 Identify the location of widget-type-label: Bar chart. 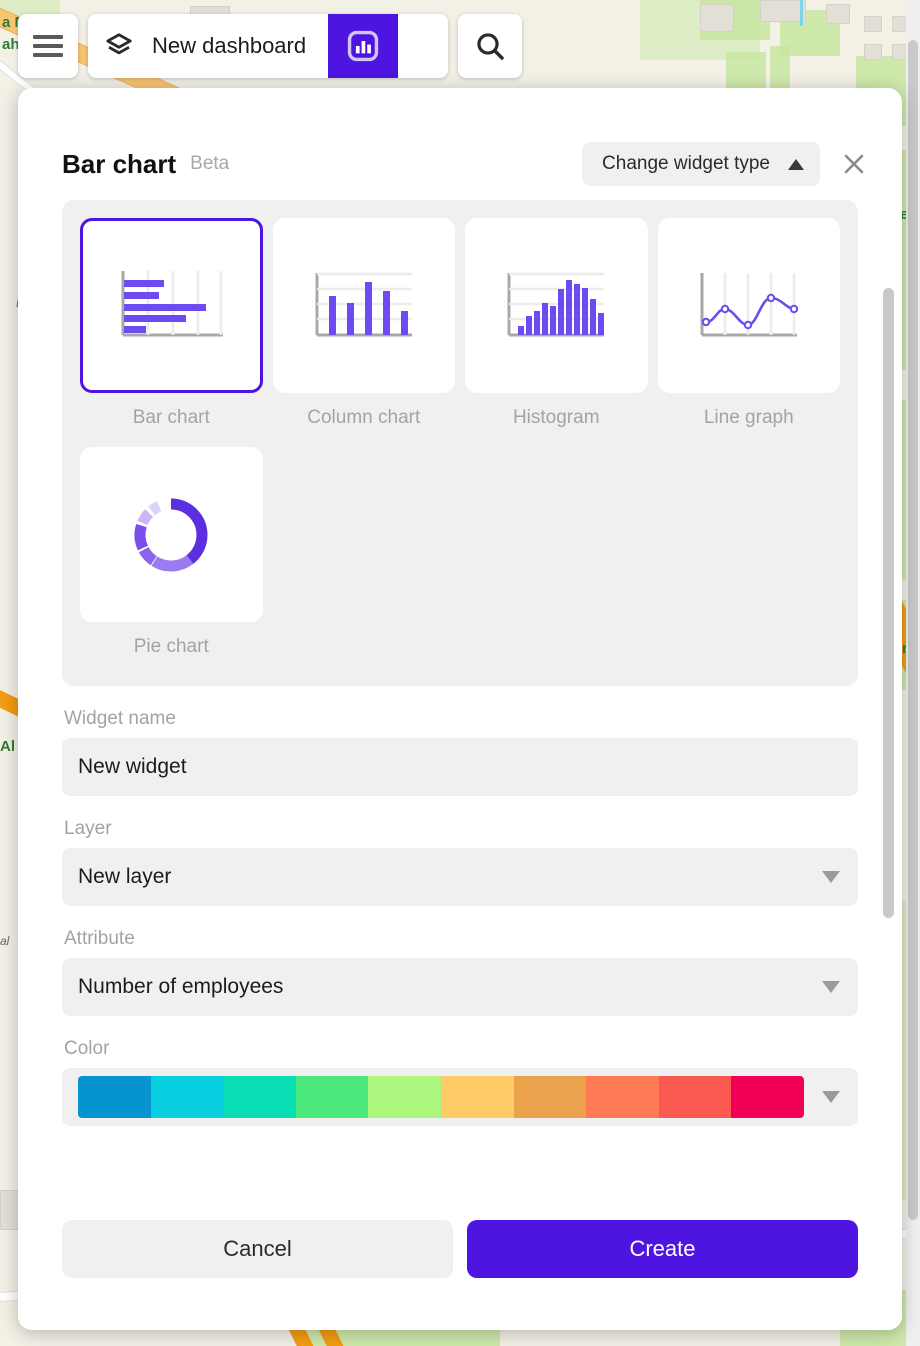
(171, 417).